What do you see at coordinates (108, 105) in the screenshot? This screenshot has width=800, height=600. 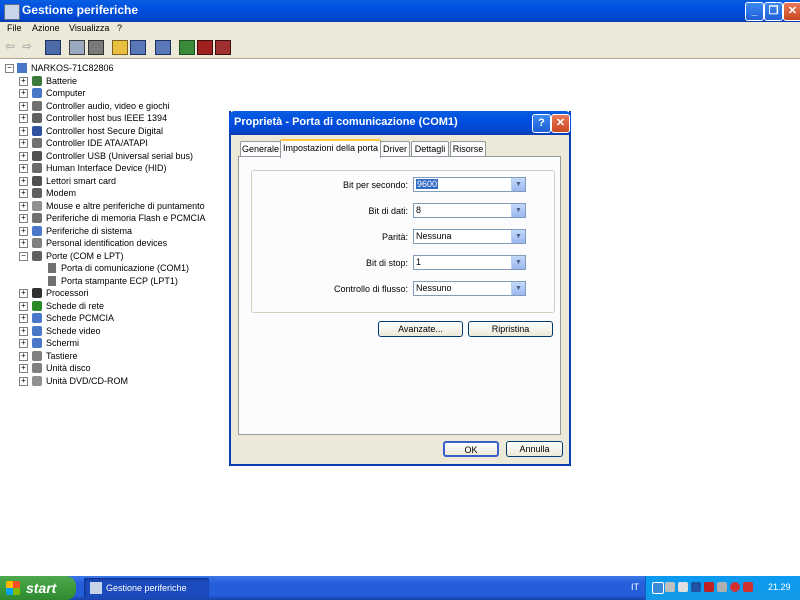 I see `tree-item-label: Controller audio, video e giochi` at bounding box center [108, 105].